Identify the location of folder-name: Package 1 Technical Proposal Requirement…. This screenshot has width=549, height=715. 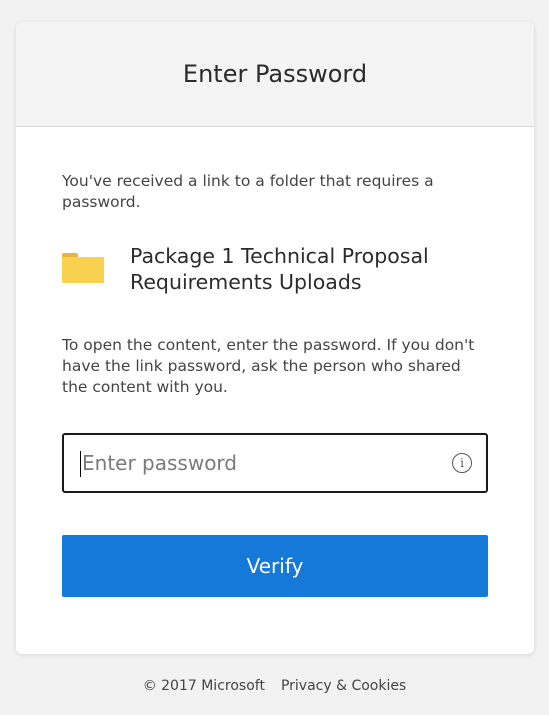
(279, 269).